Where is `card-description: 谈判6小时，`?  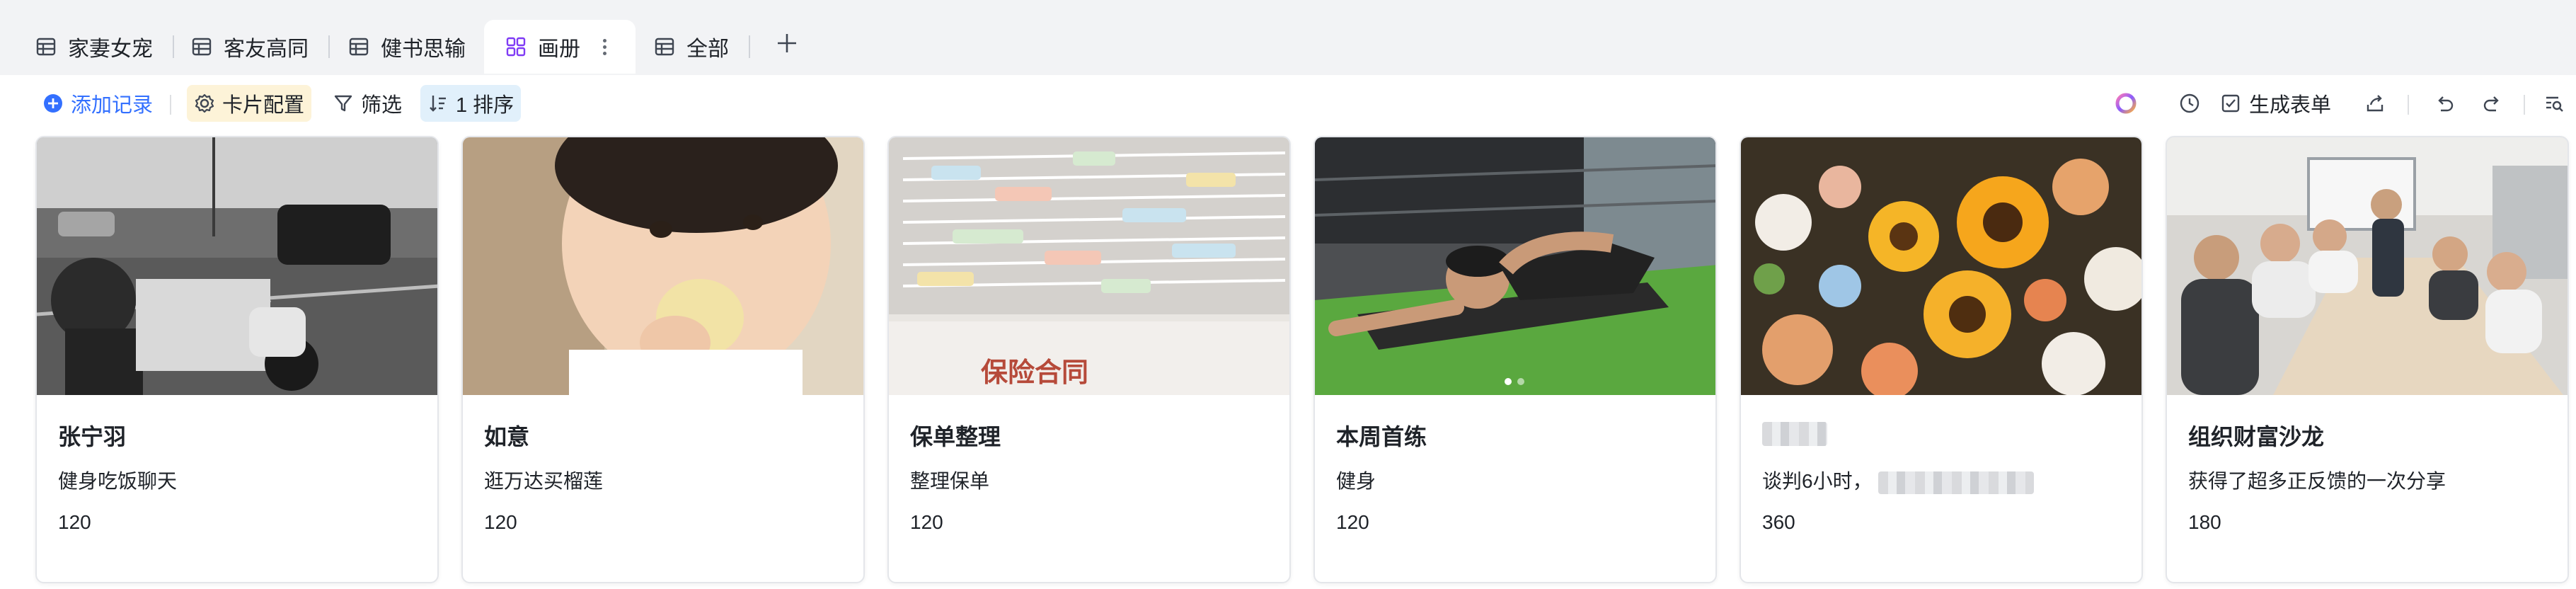
card-description: 谈判6小时， is located at coordinates (1898, 480).